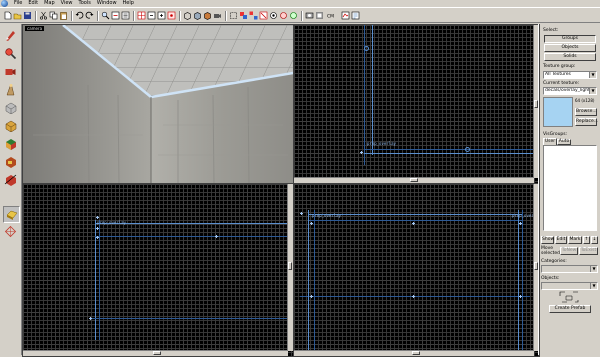 The image size is (600, 357). Describe the element at coordinates (586, 240) in the screenshot. I see `move-up-button: ↑` at that location.